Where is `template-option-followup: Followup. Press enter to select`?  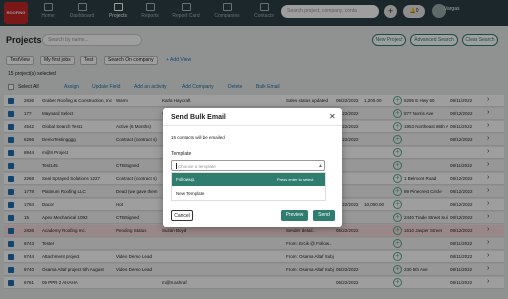 template-option-followup: Followup. Press enter to select is located at coordinates (248, 179).